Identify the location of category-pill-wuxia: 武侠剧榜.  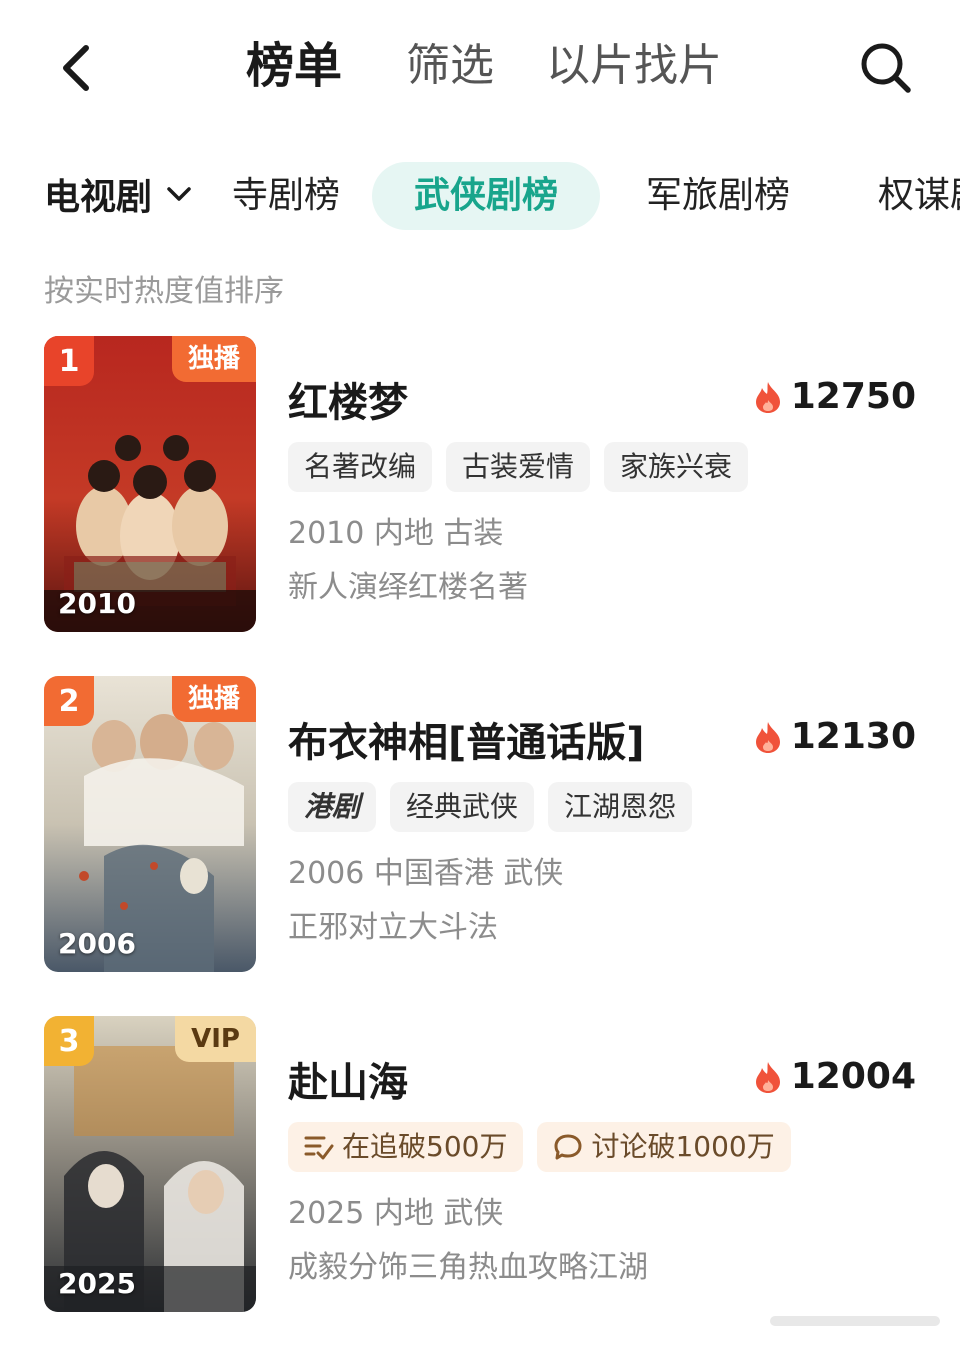
(486, 196).